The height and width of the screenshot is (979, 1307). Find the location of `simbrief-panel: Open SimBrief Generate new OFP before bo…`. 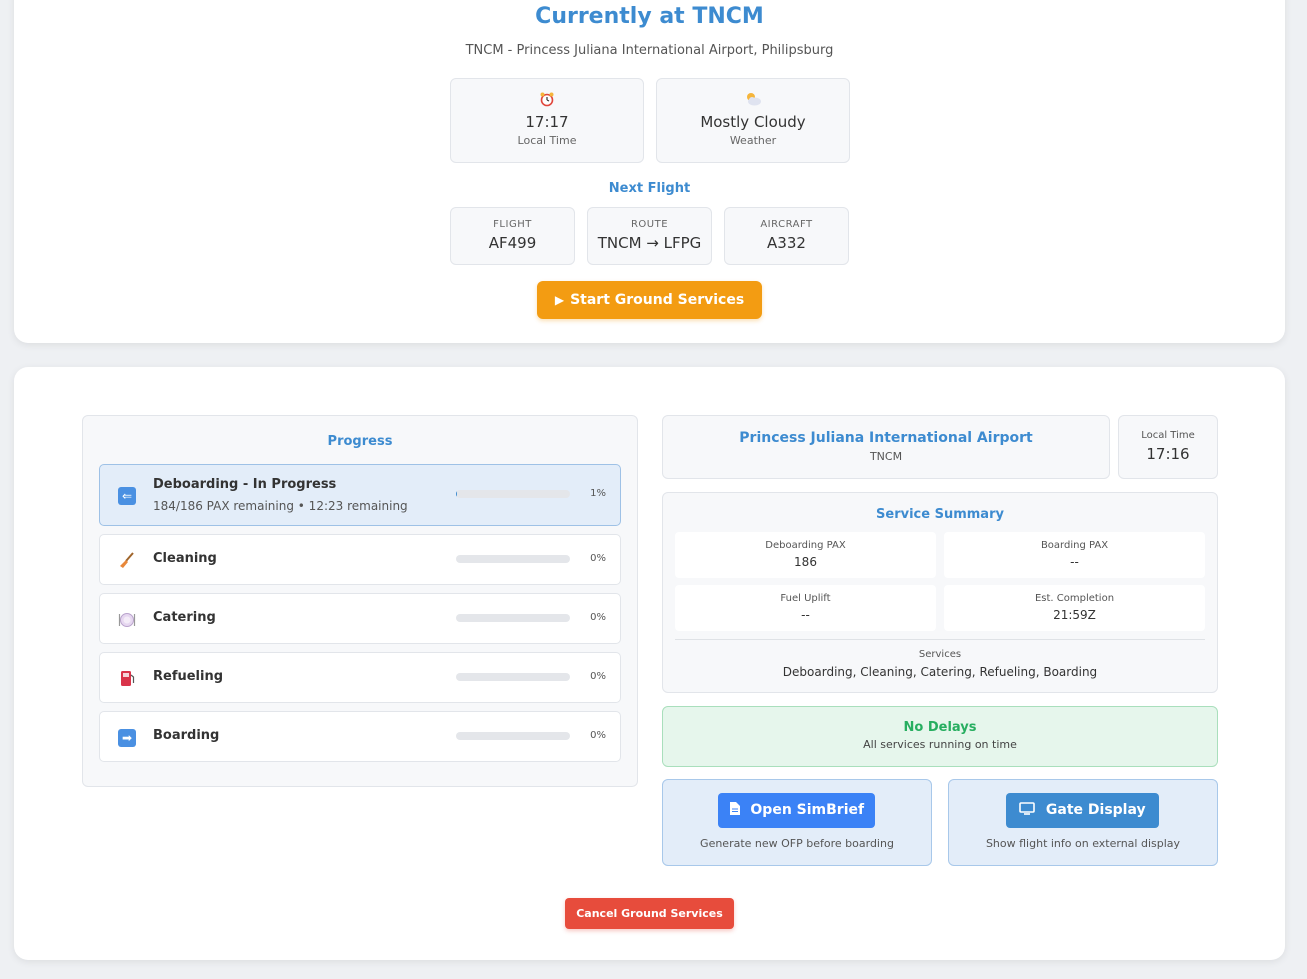

simbrief-panel: Open SimBrief Generate new OFP before bo… is located at coordinates (797, 822).